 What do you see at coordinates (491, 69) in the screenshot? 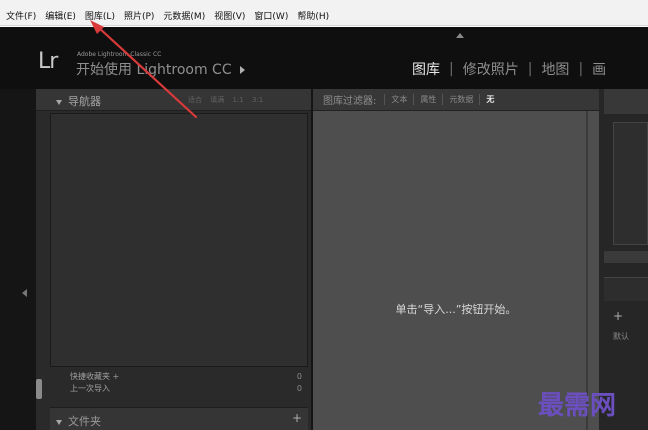
I see `module-develop: 修改照片` at bounding box center [491, 69].